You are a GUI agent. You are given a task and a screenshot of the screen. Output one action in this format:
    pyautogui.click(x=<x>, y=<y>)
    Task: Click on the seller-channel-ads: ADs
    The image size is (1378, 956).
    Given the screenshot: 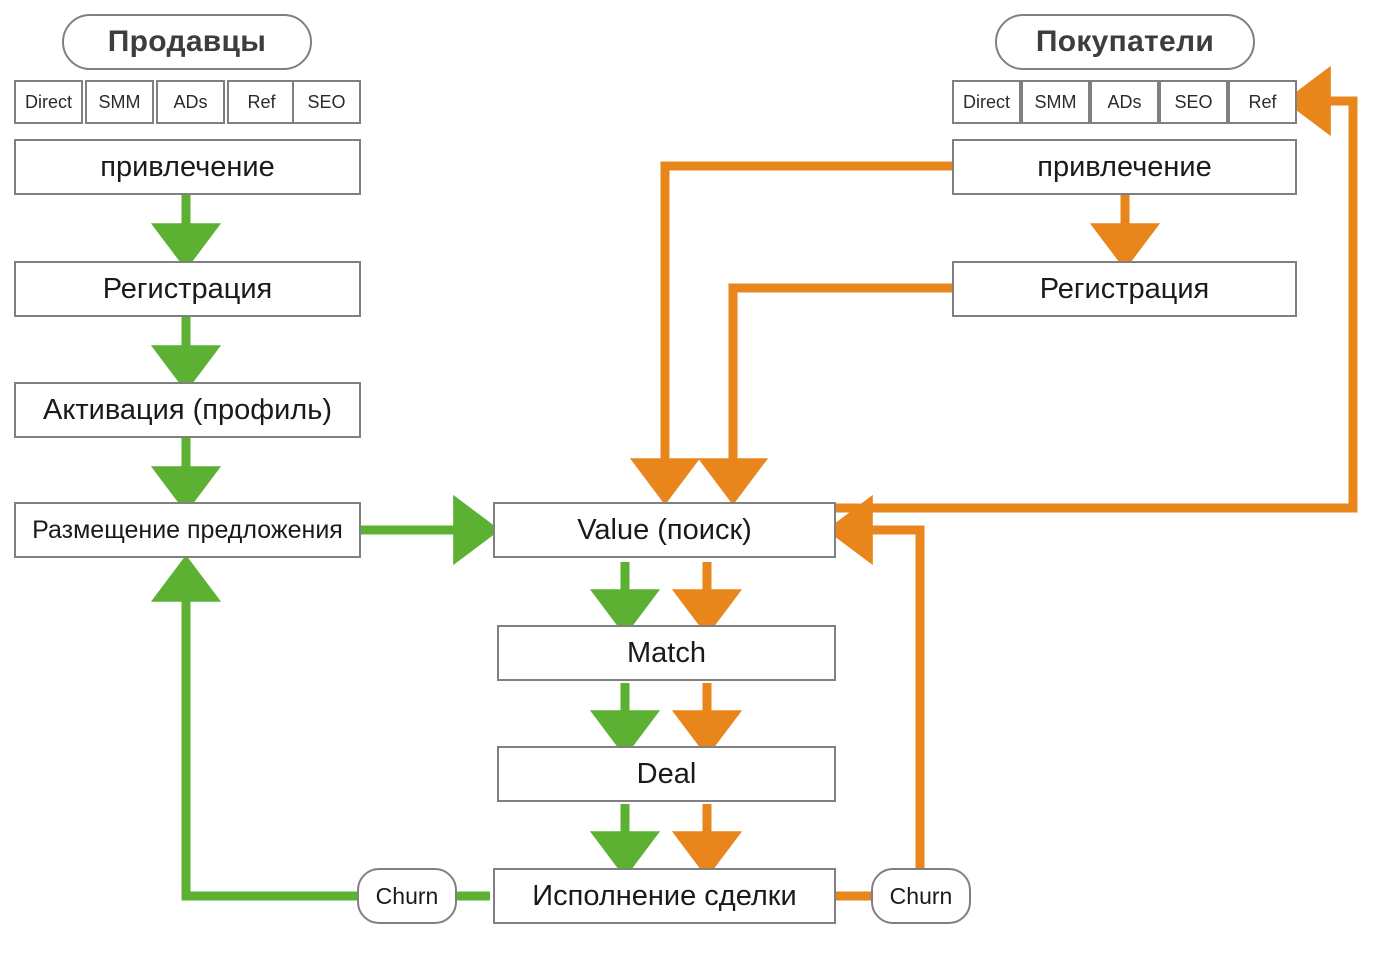 What is the action you would take?
    pyautogui.click(x=190, y=102)
    